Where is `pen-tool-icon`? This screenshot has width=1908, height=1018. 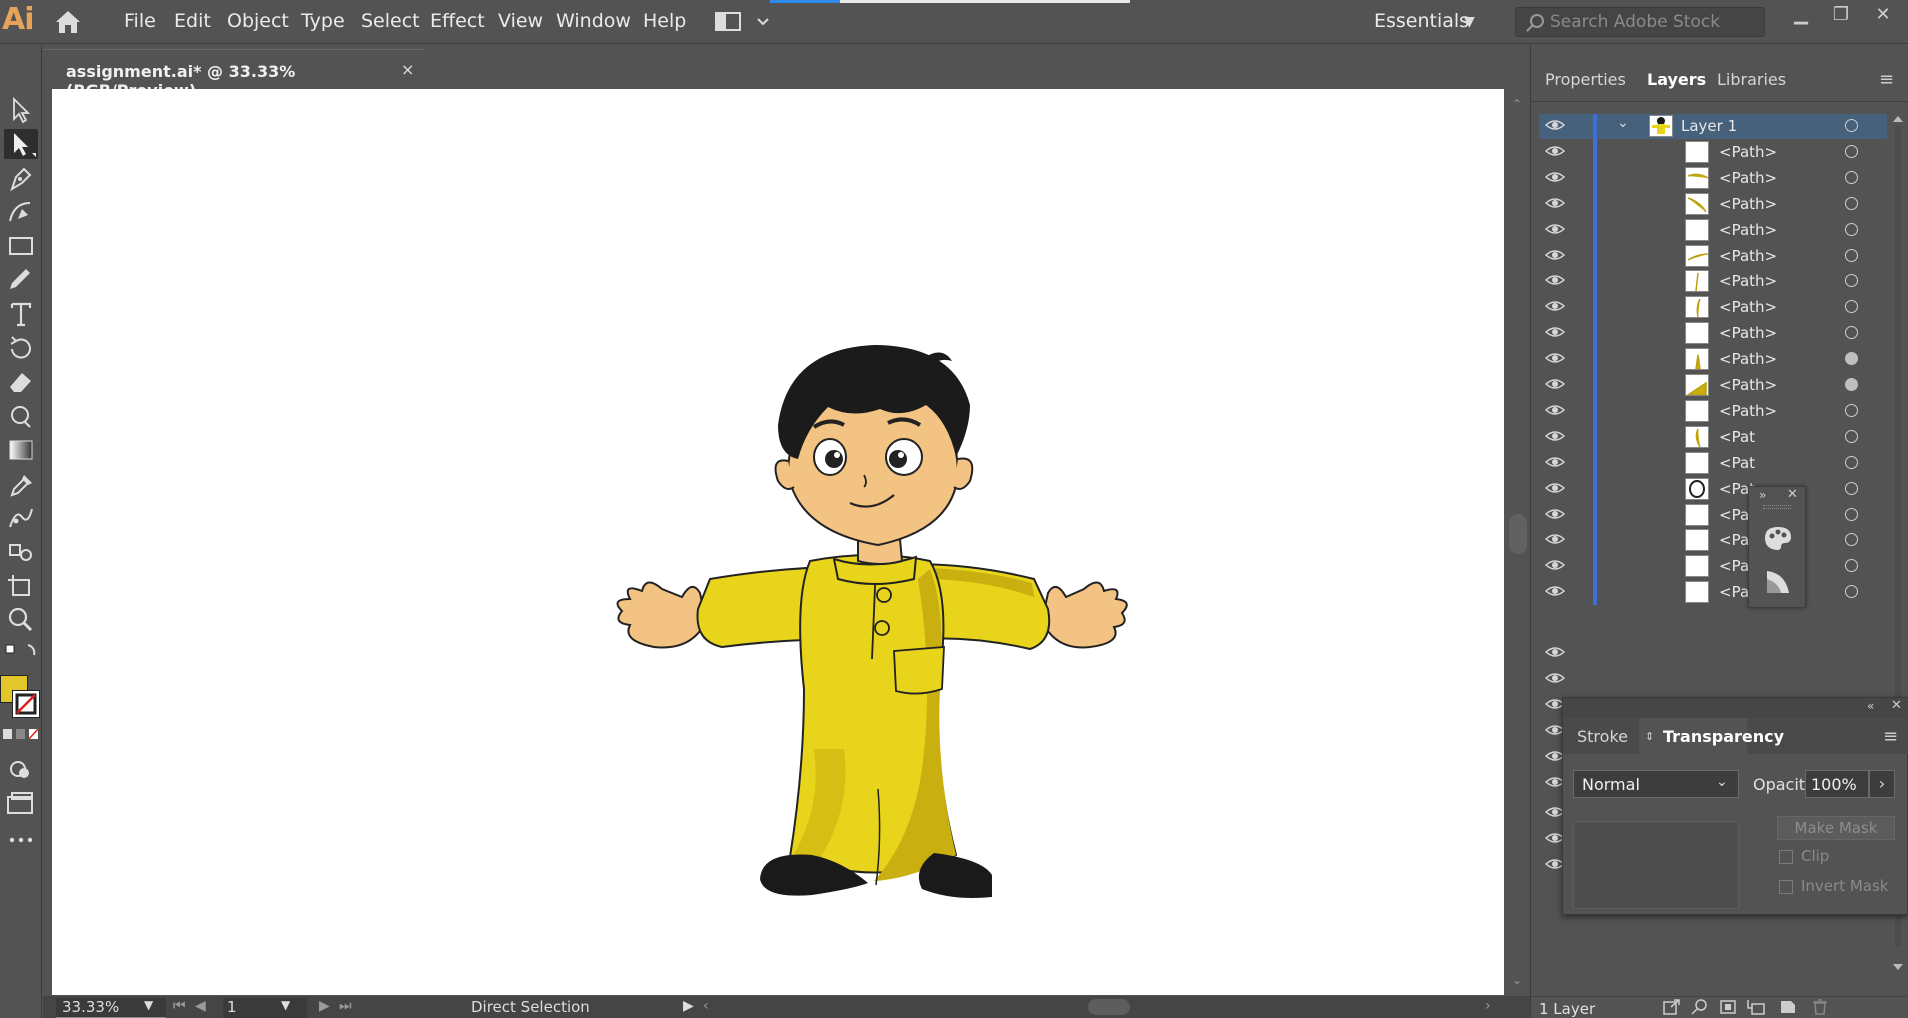
pen-tool-icon is located at coordinates (21, 178).